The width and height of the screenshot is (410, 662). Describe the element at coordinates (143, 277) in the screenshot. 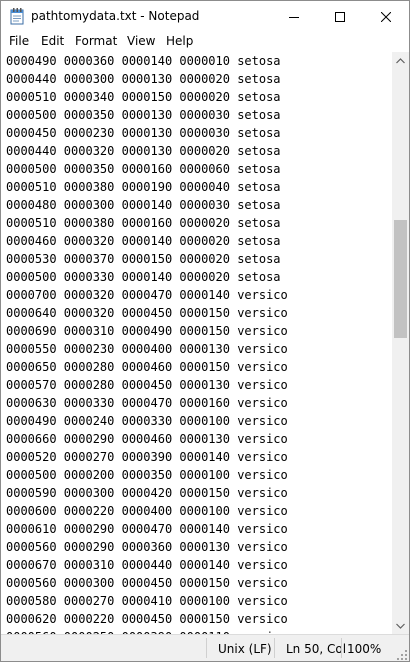

I see `text-line: 0000500 0000330 0000140 0000020 setosa` at that location.